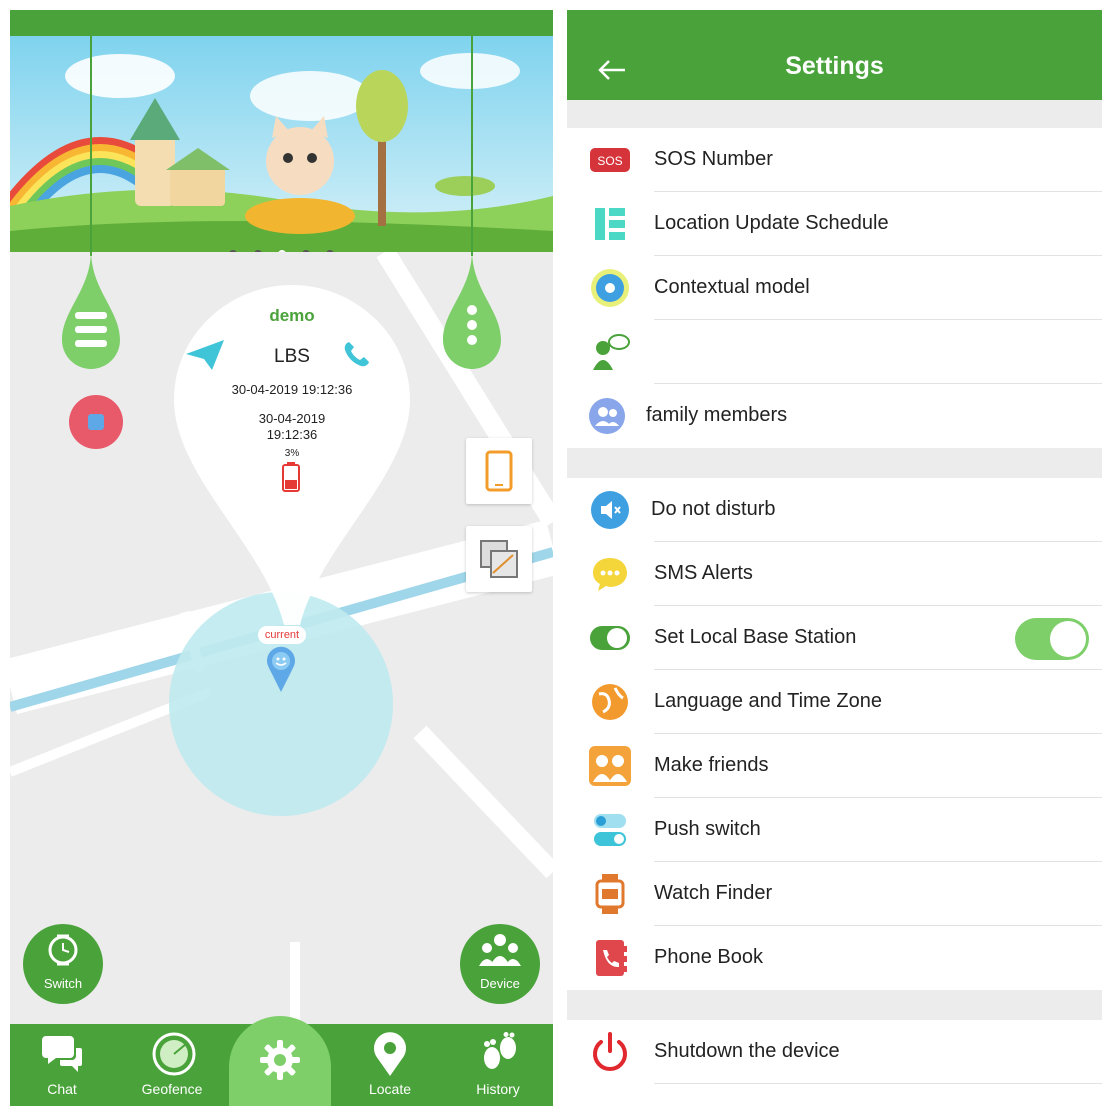 The image size is (1102, 1106). I want to click on settings-row-language-time-zone: Language and Time Zone, so click(834, 702).